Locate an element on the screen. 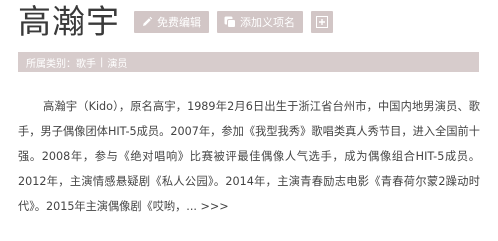 The width and height of the screenshot is (498, 241). category-item-singer: 歌手 is located at coordinates (86, 62).